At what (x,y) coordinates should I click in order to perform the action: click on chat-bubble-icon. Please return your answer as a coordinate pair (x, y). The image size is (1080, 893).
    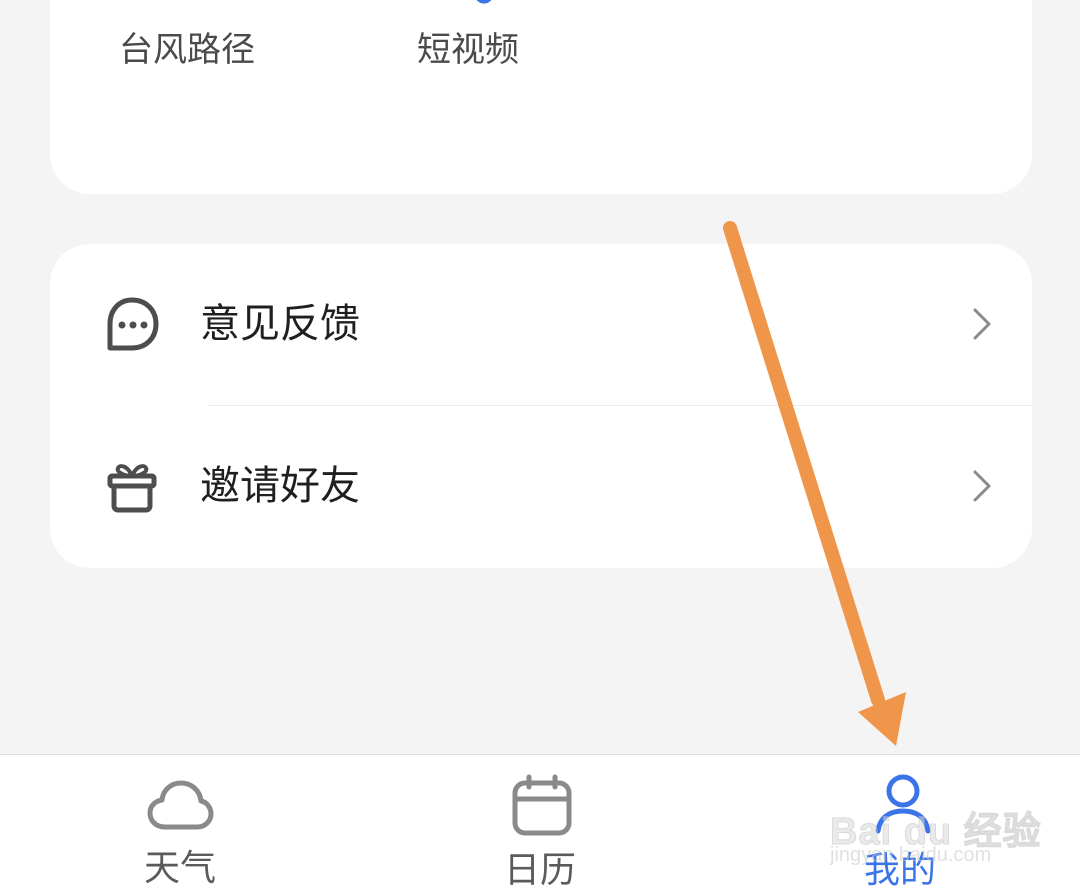
    Looking at the image, I should click on (133, 324).